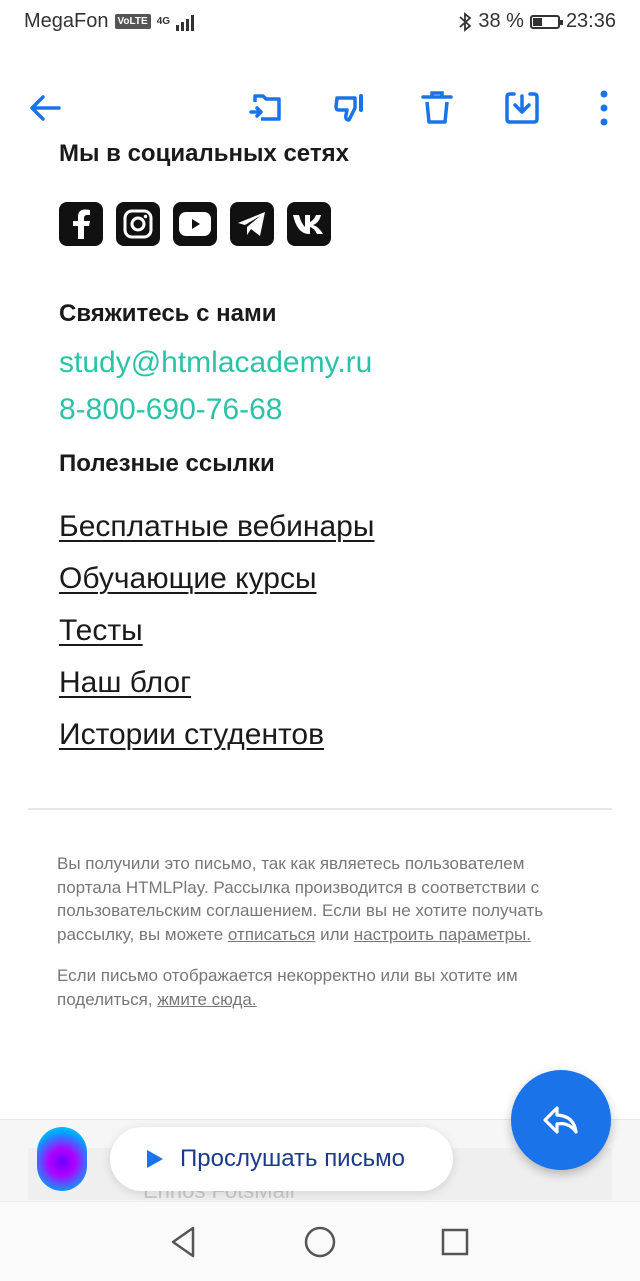 This screenshot has height=1281, width=640. What do you see at coordinates (168, 313) in the screenshot?
I see `contact-title: Свяжитесь с нами` at bounding box center [168, 313].